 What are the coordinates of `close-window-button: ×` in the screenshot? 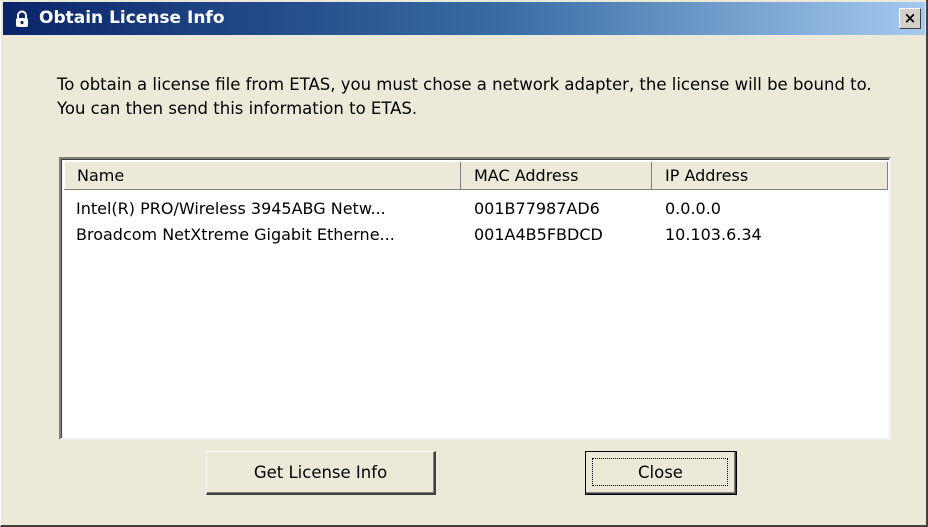 It's located at (910, 18).